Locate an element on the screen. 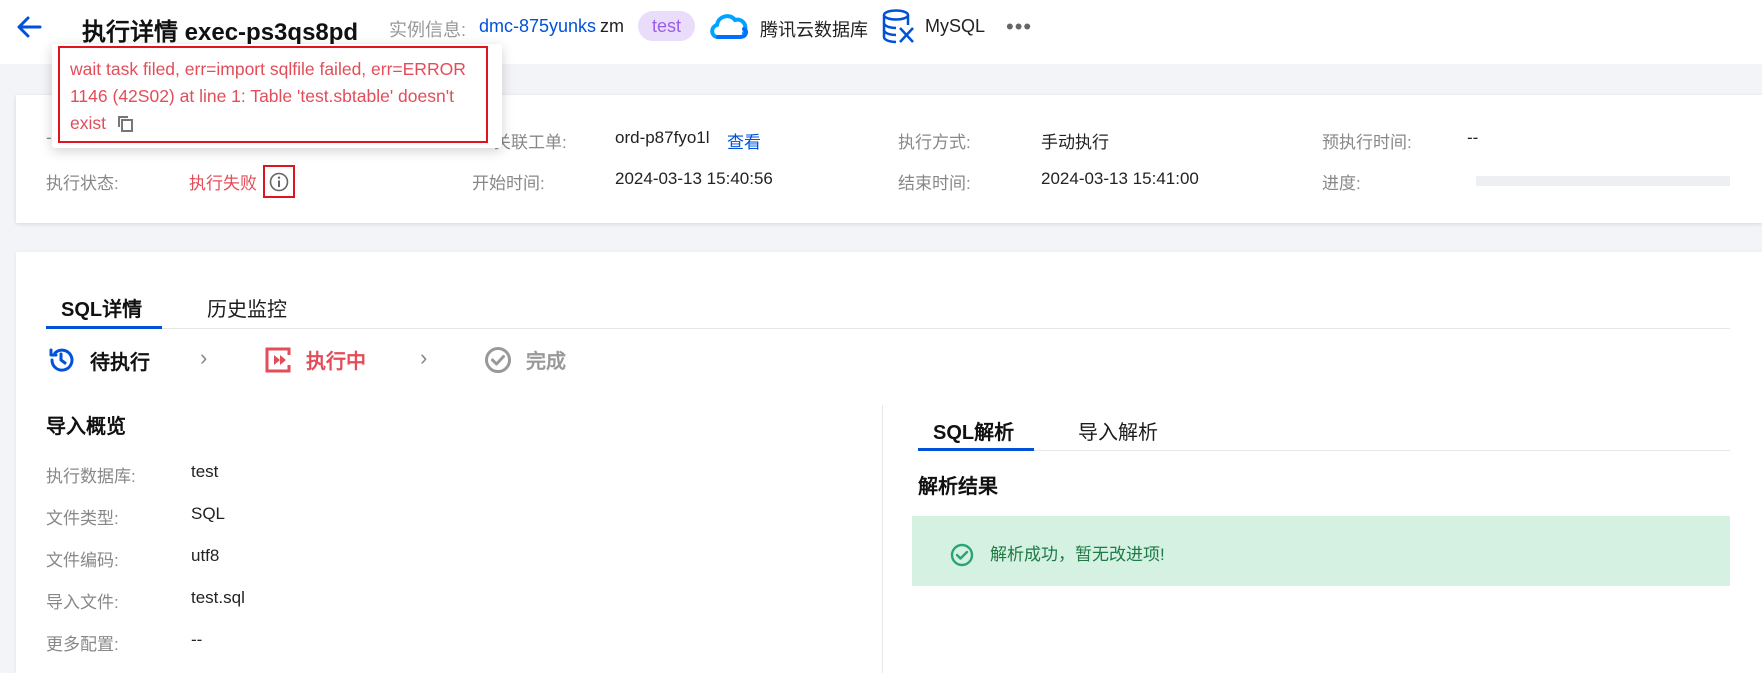 Image resolution: width=1762 pixels, height=673 pixels. step-pending: 待执行 is located at coordinates (98, 360).